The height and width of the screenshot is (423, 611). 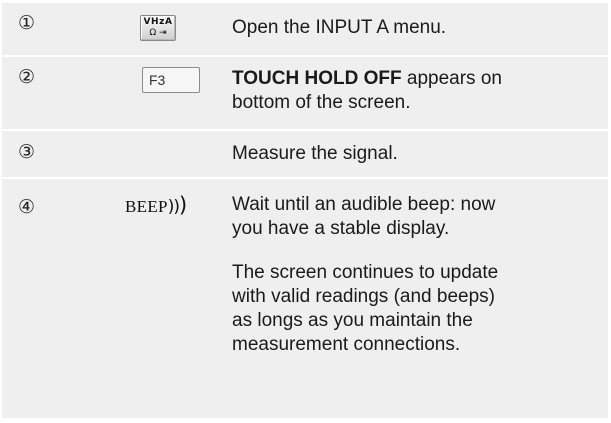 What do you see at coordinates (364, 204) in the screenshot?
I see `step-text-line-1: Wait until an audible beep: now` at bounding box center [364, 204].